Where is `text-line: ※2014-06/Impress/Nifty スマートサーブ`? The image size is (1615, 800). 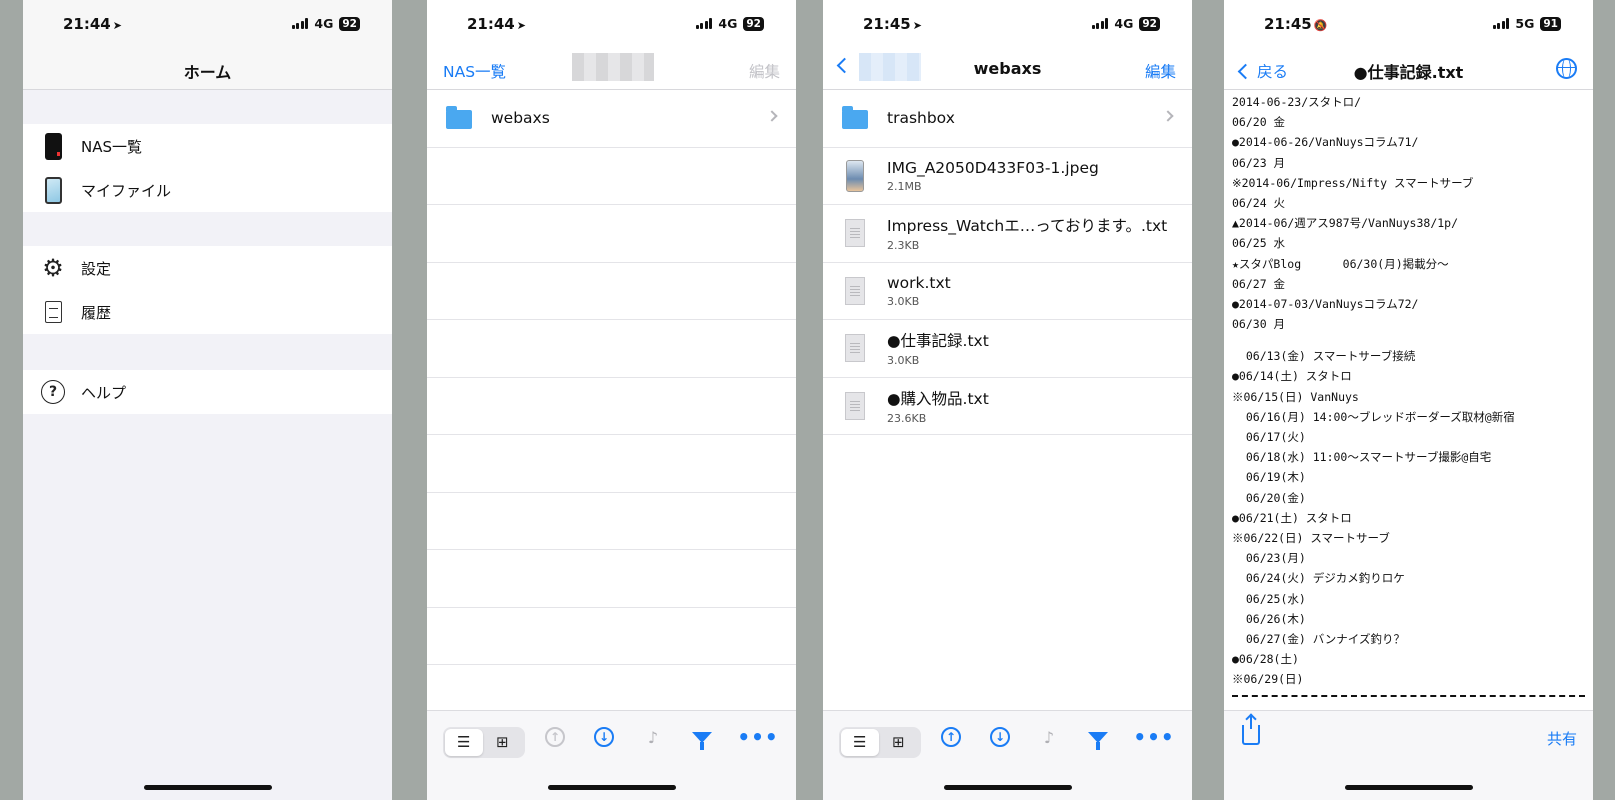
text-line: ※2014-06/Impress/Nifty スマートサーブ is located at coordinates (1353, 182).